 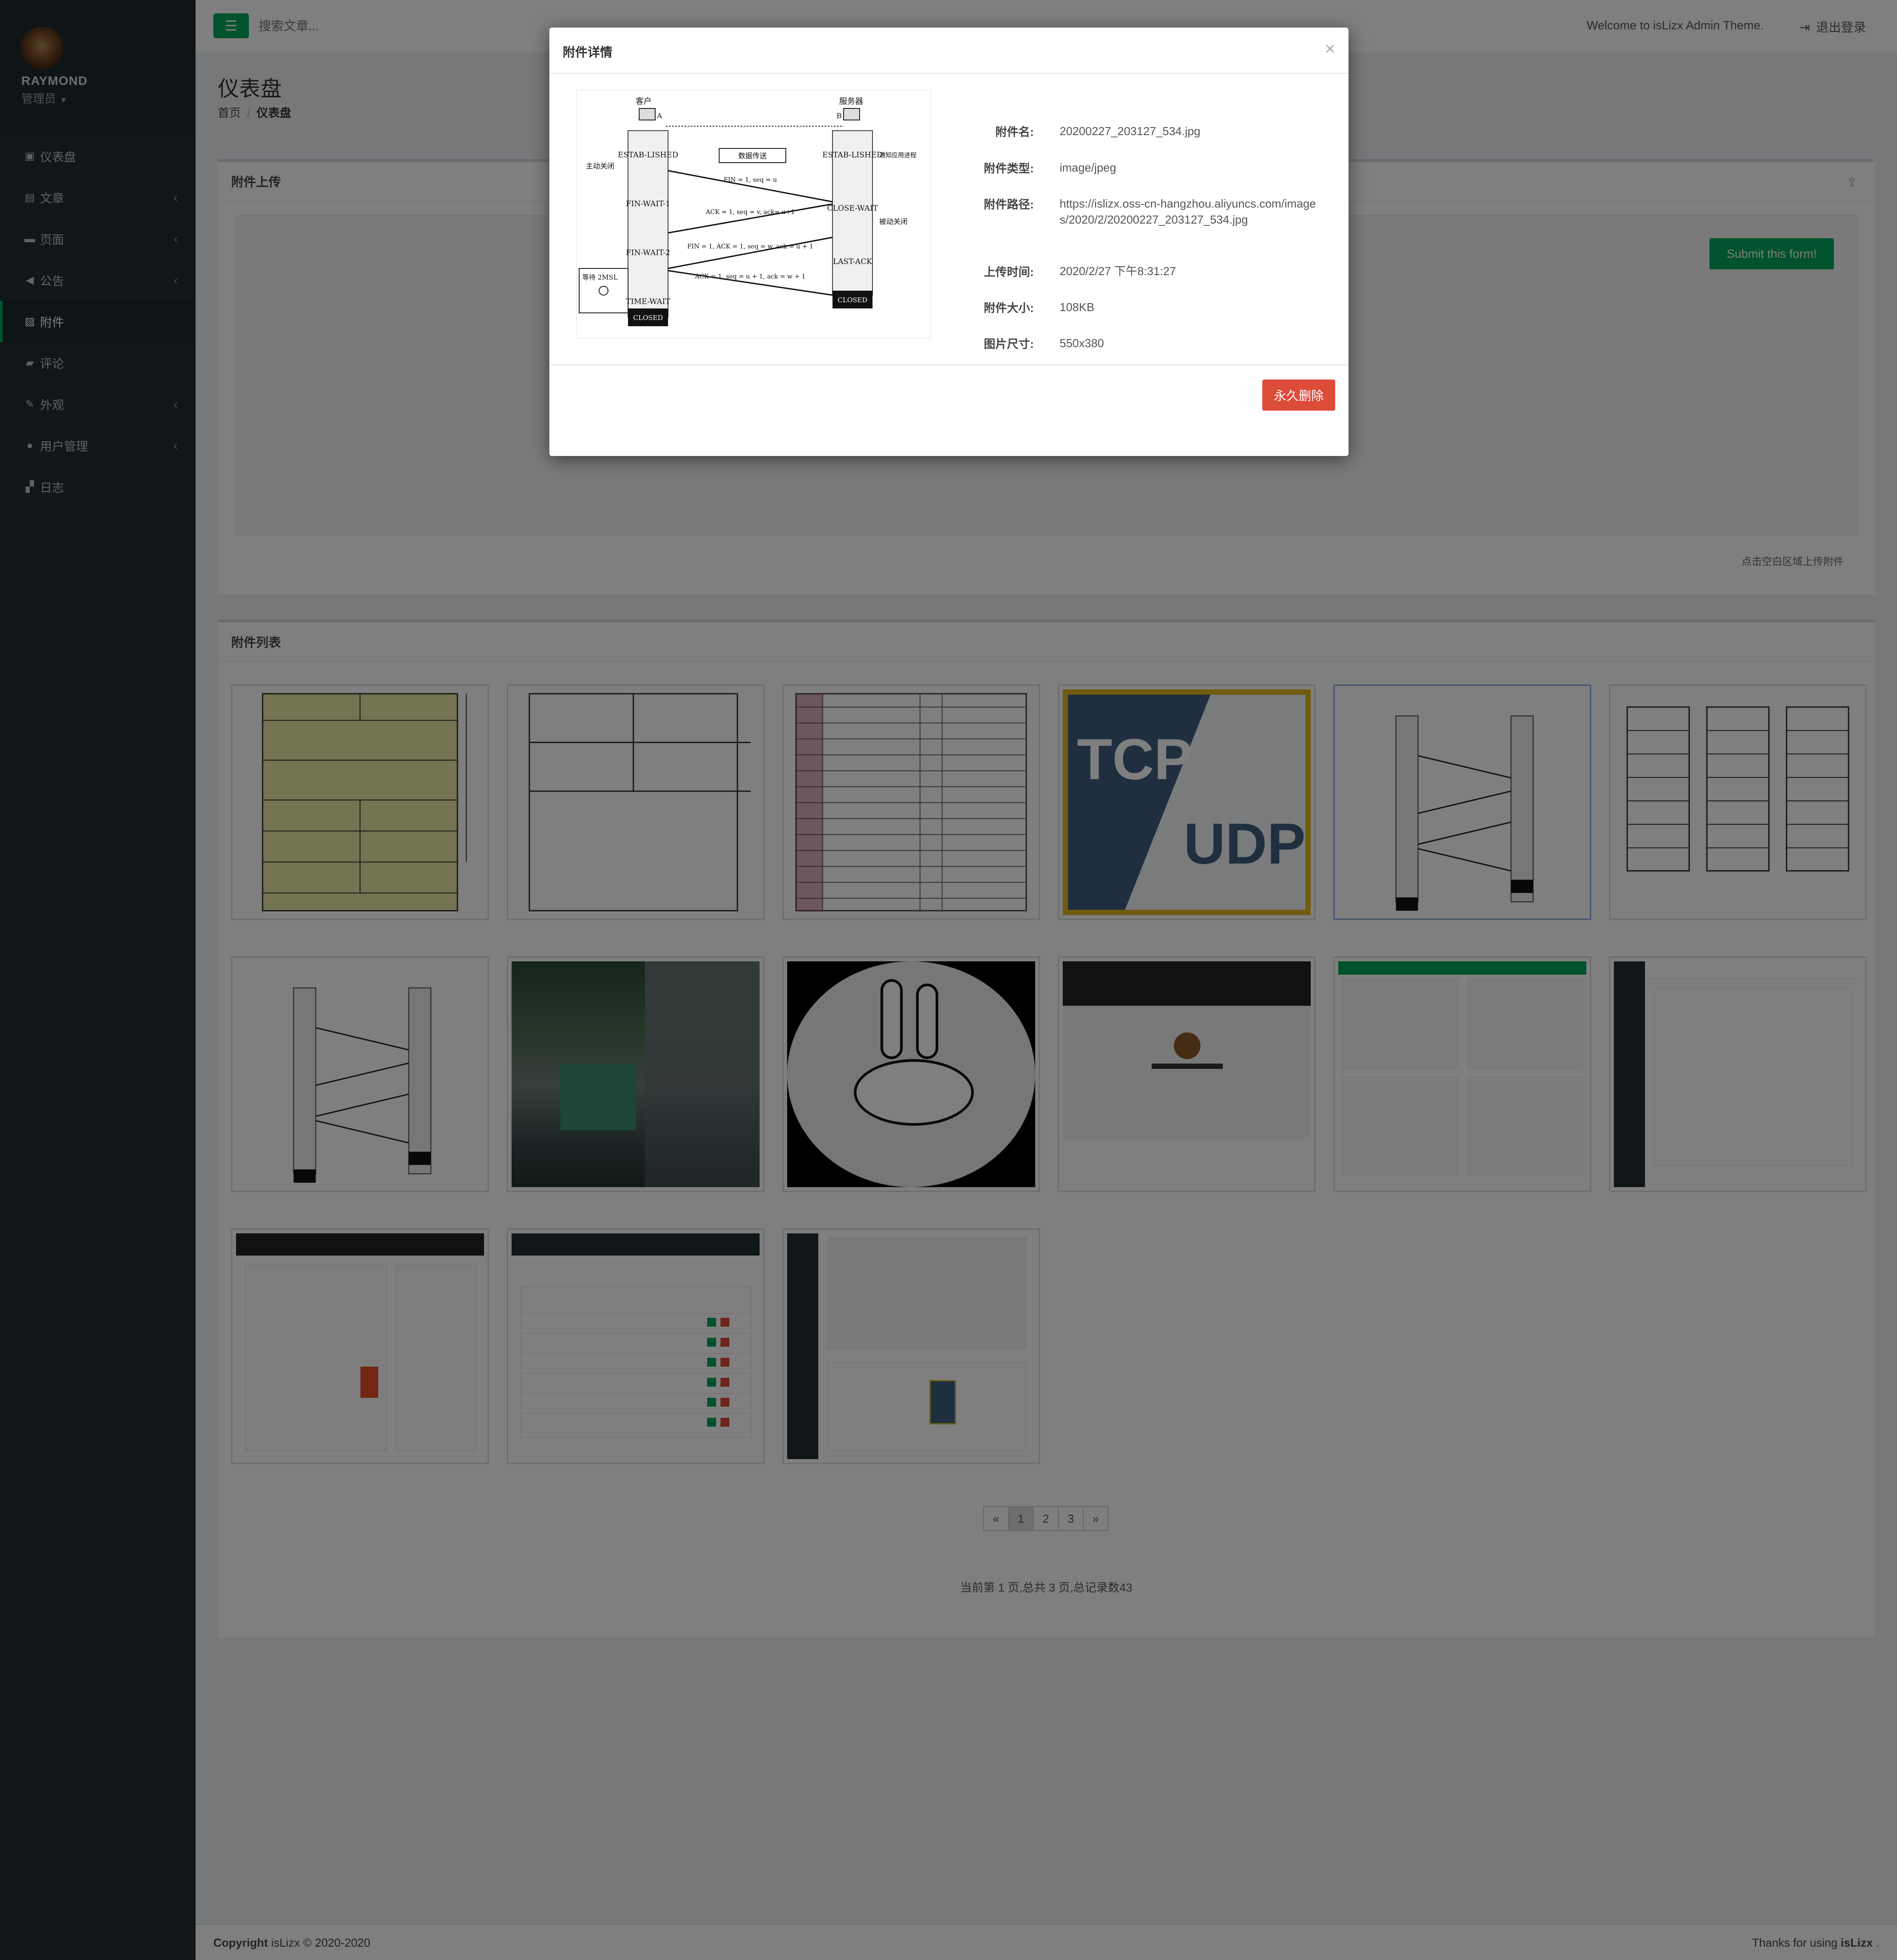 I want to click on detail-value: 550x380, so click(x=1082, y=343).